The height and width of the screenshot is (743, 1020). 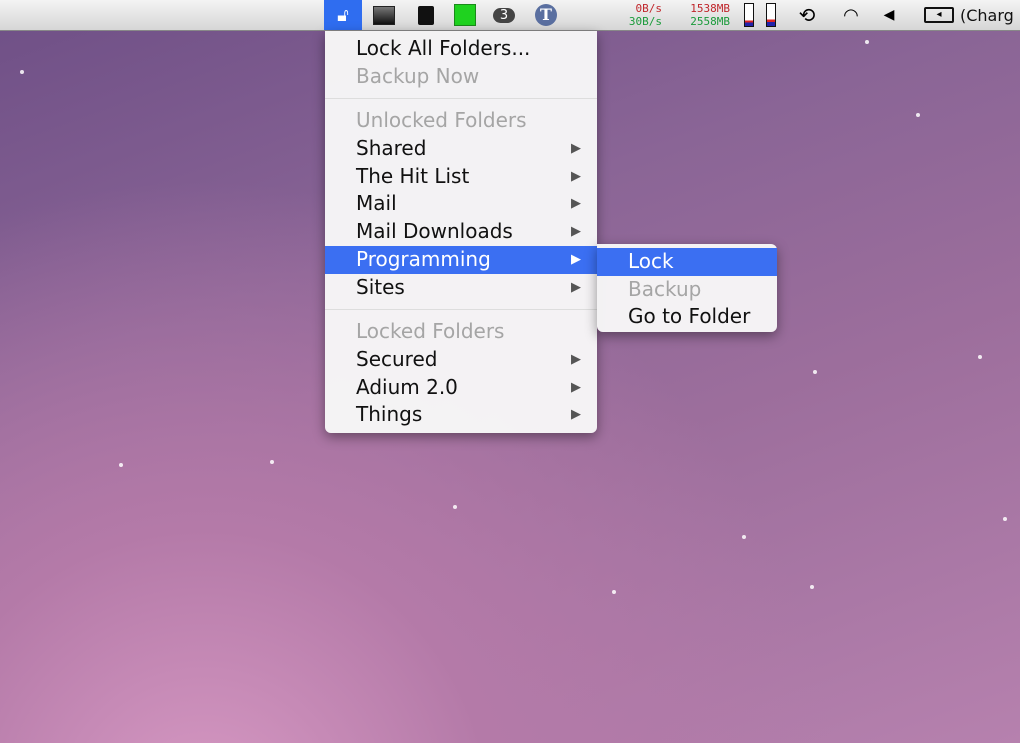 I want to click on memory-monitor: 1538MB 2558MB, so click(x=701, y=15).